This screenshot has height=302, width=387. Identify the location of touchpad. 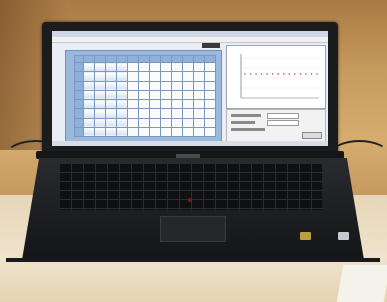
(193, 229).